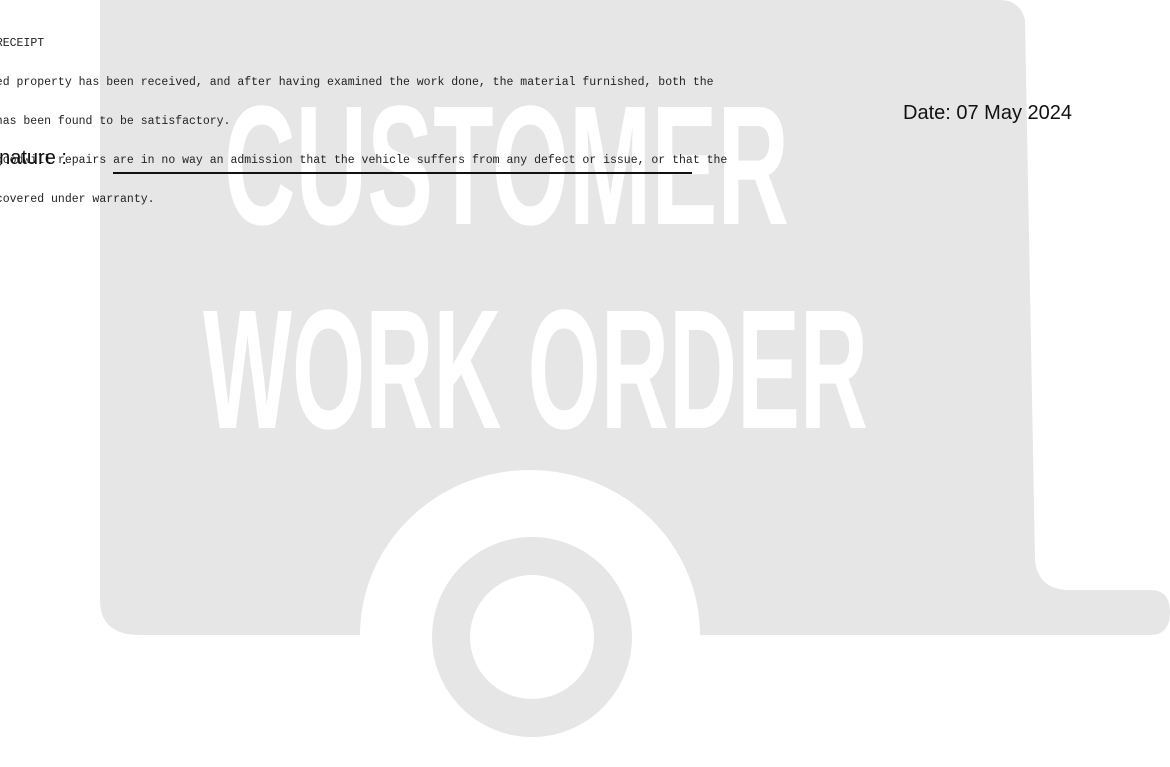  Describe the element at coordinates (987, 113) in the screenshot. I see `date-label: Date: 07 May 2024` at that location.